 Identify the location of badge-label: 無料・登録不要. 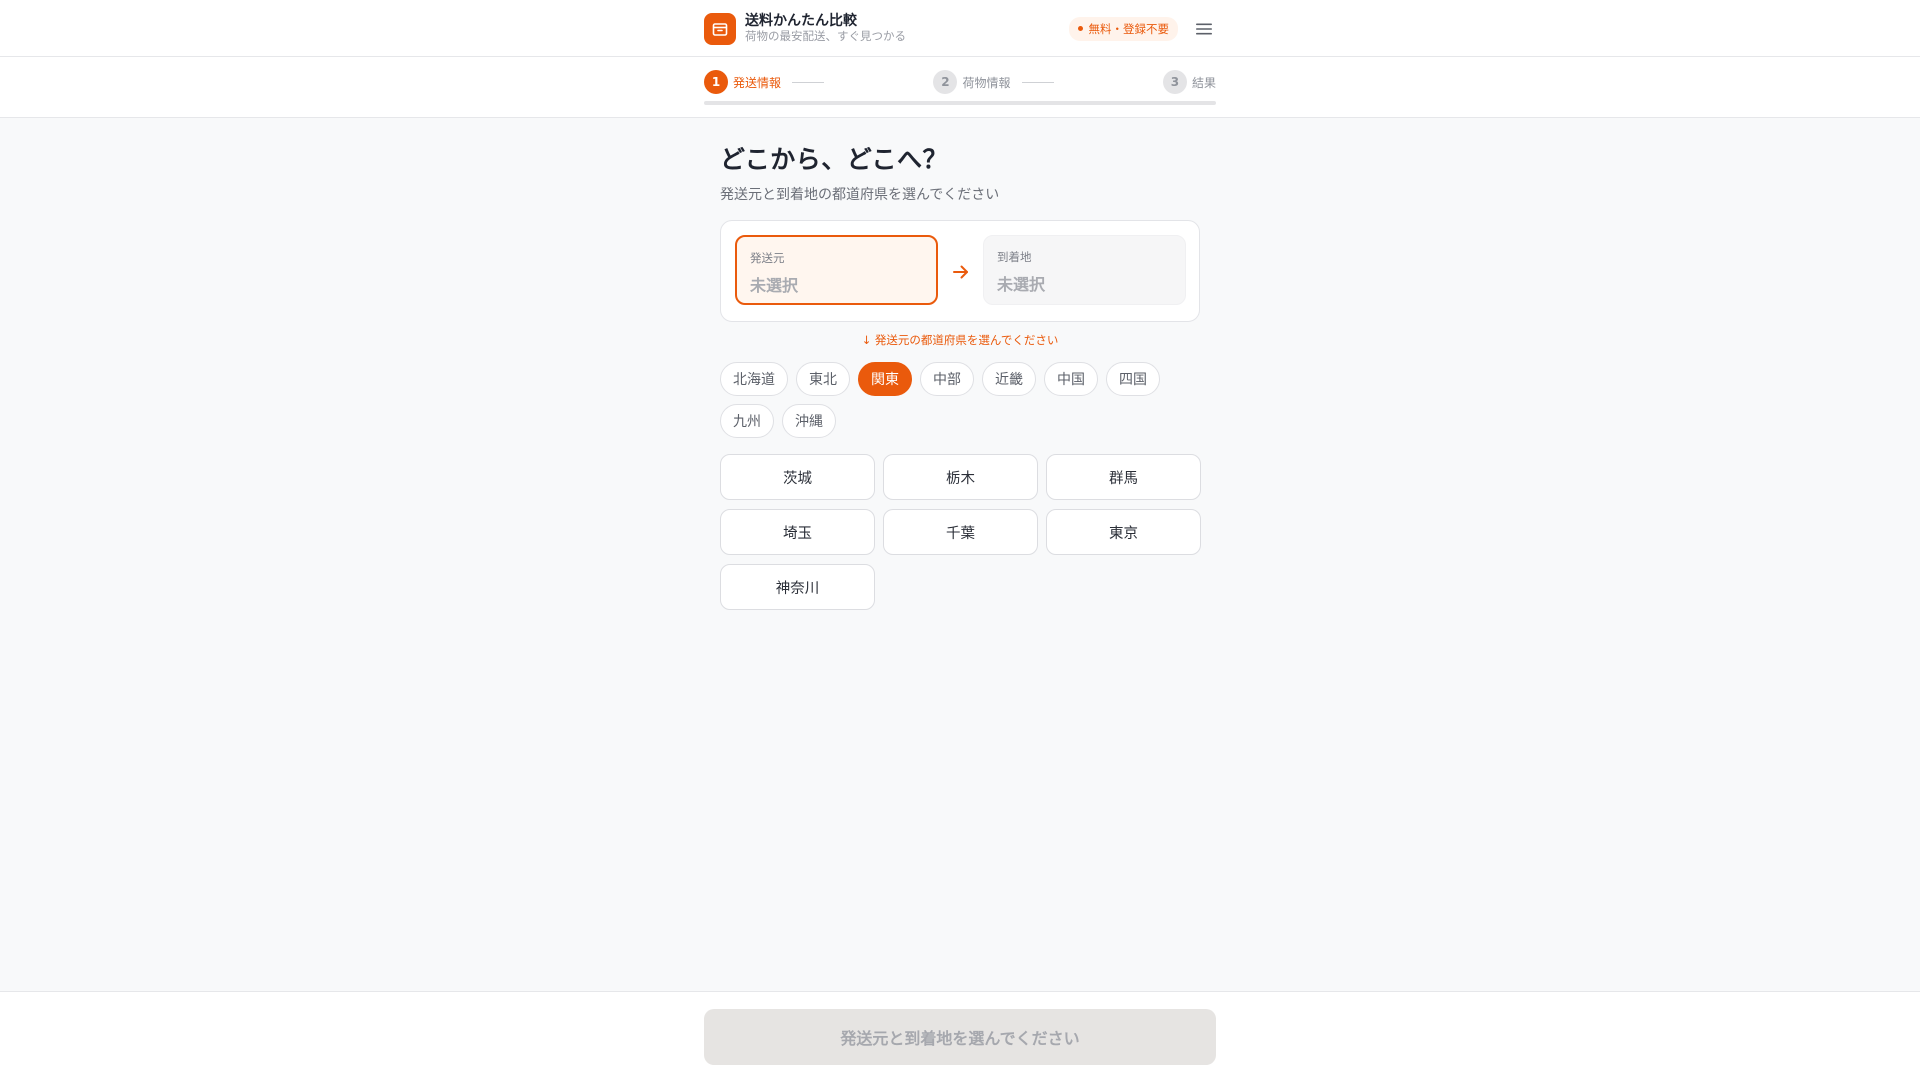
(1129, 28).